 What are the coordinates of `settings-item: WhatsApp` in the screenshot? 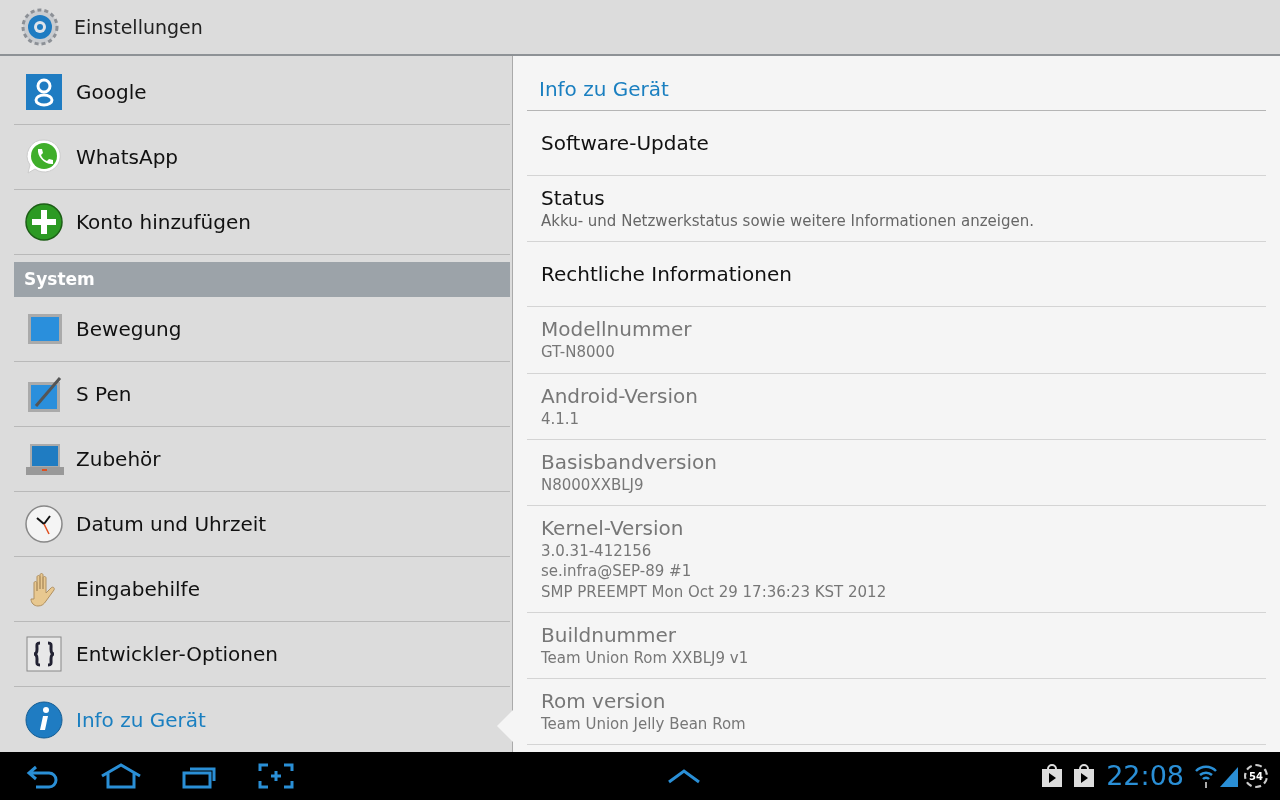 It's located at (262, 157).